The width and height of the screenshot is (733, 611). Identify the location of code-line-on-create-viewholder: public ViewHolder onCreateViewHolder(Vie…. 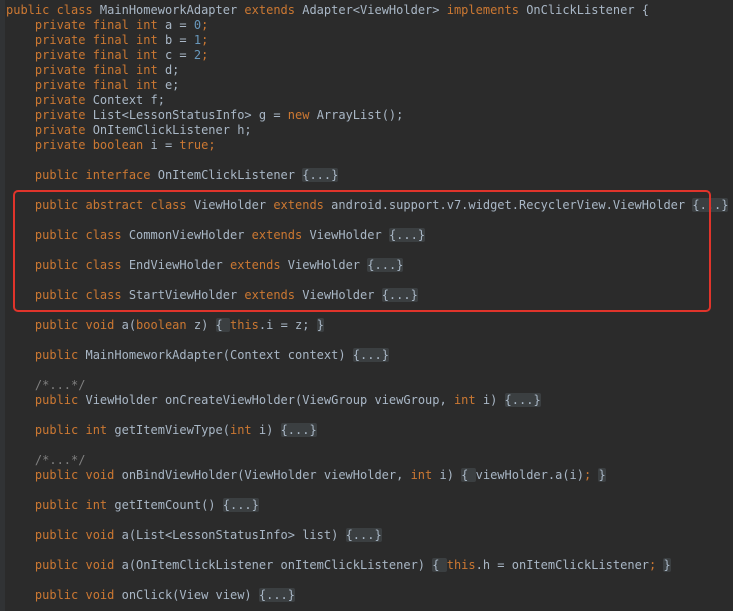
(273, 400).